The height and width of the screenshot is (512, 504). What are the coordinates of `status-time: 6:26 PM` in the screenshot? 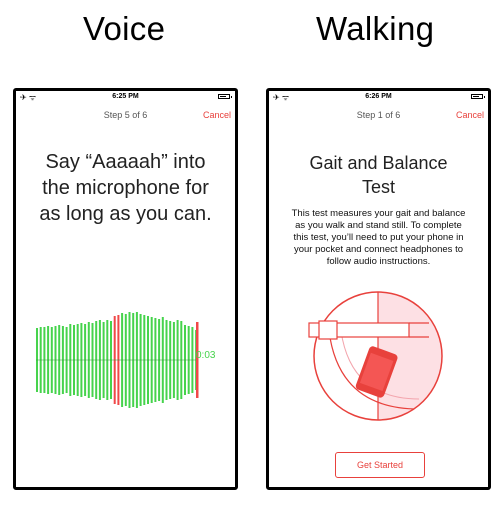 It's located at (378, 96).